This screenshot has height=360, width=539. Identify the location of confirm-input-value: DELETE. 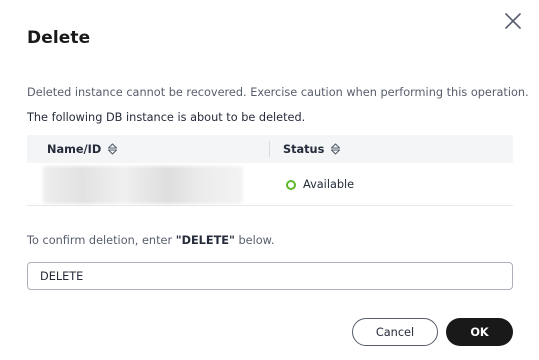
(62, 276).